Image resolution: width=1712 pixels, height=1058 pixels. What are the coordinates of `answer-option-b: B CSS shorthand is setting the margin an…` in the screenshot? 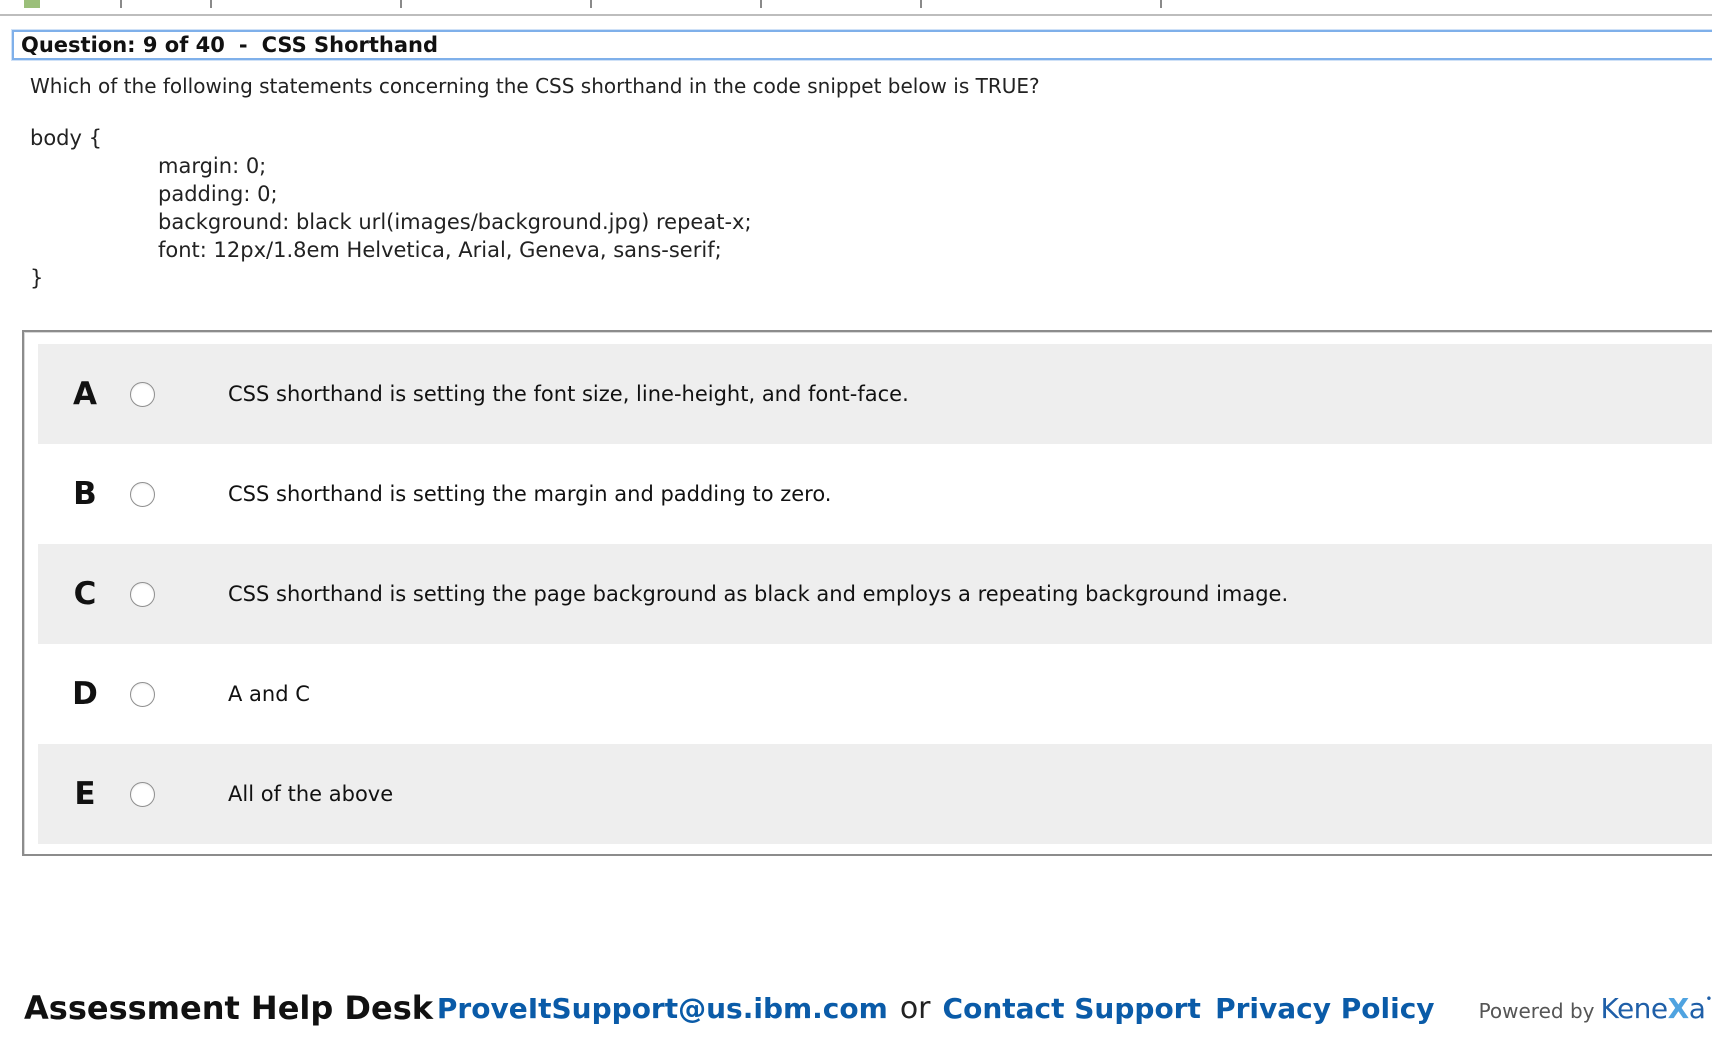 It's located at (875, 494).